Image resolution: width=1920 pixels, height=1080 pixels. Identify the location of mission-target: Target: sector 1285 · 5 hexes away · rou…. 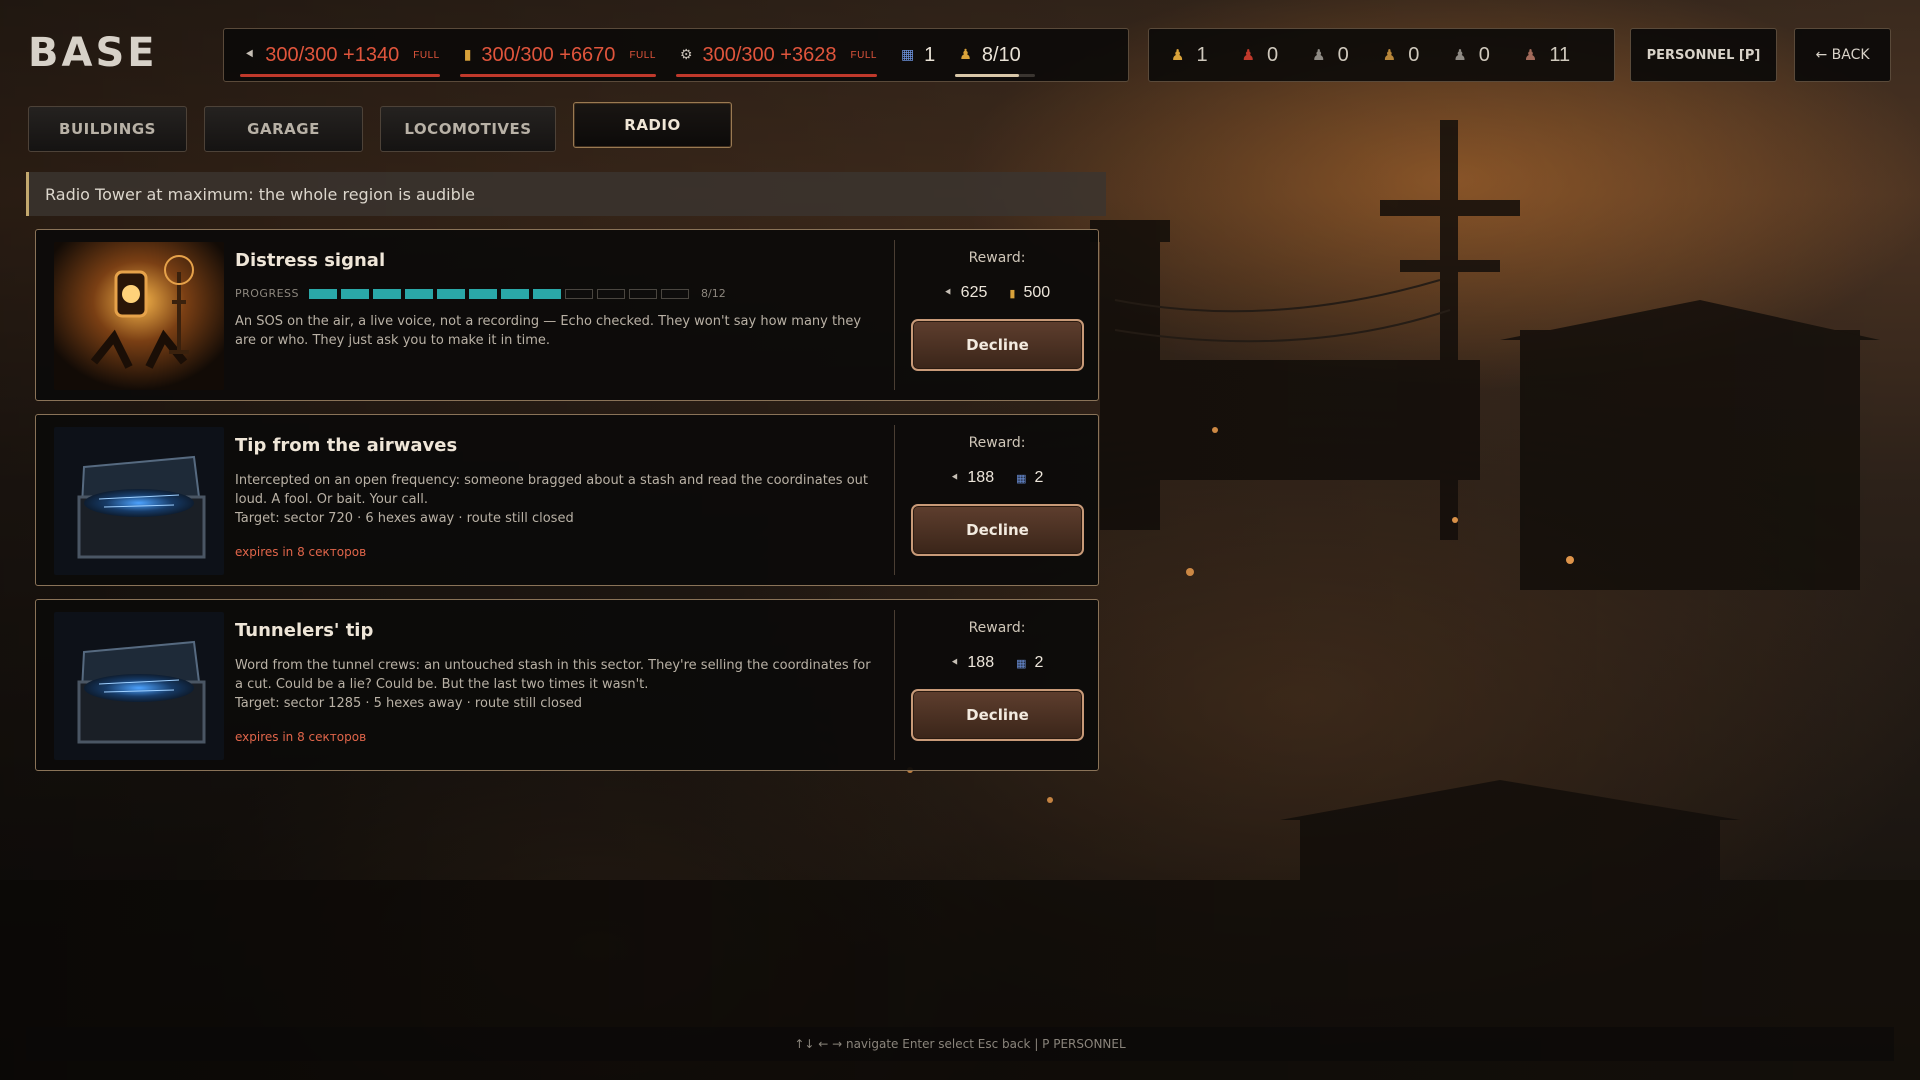
(408, 703).